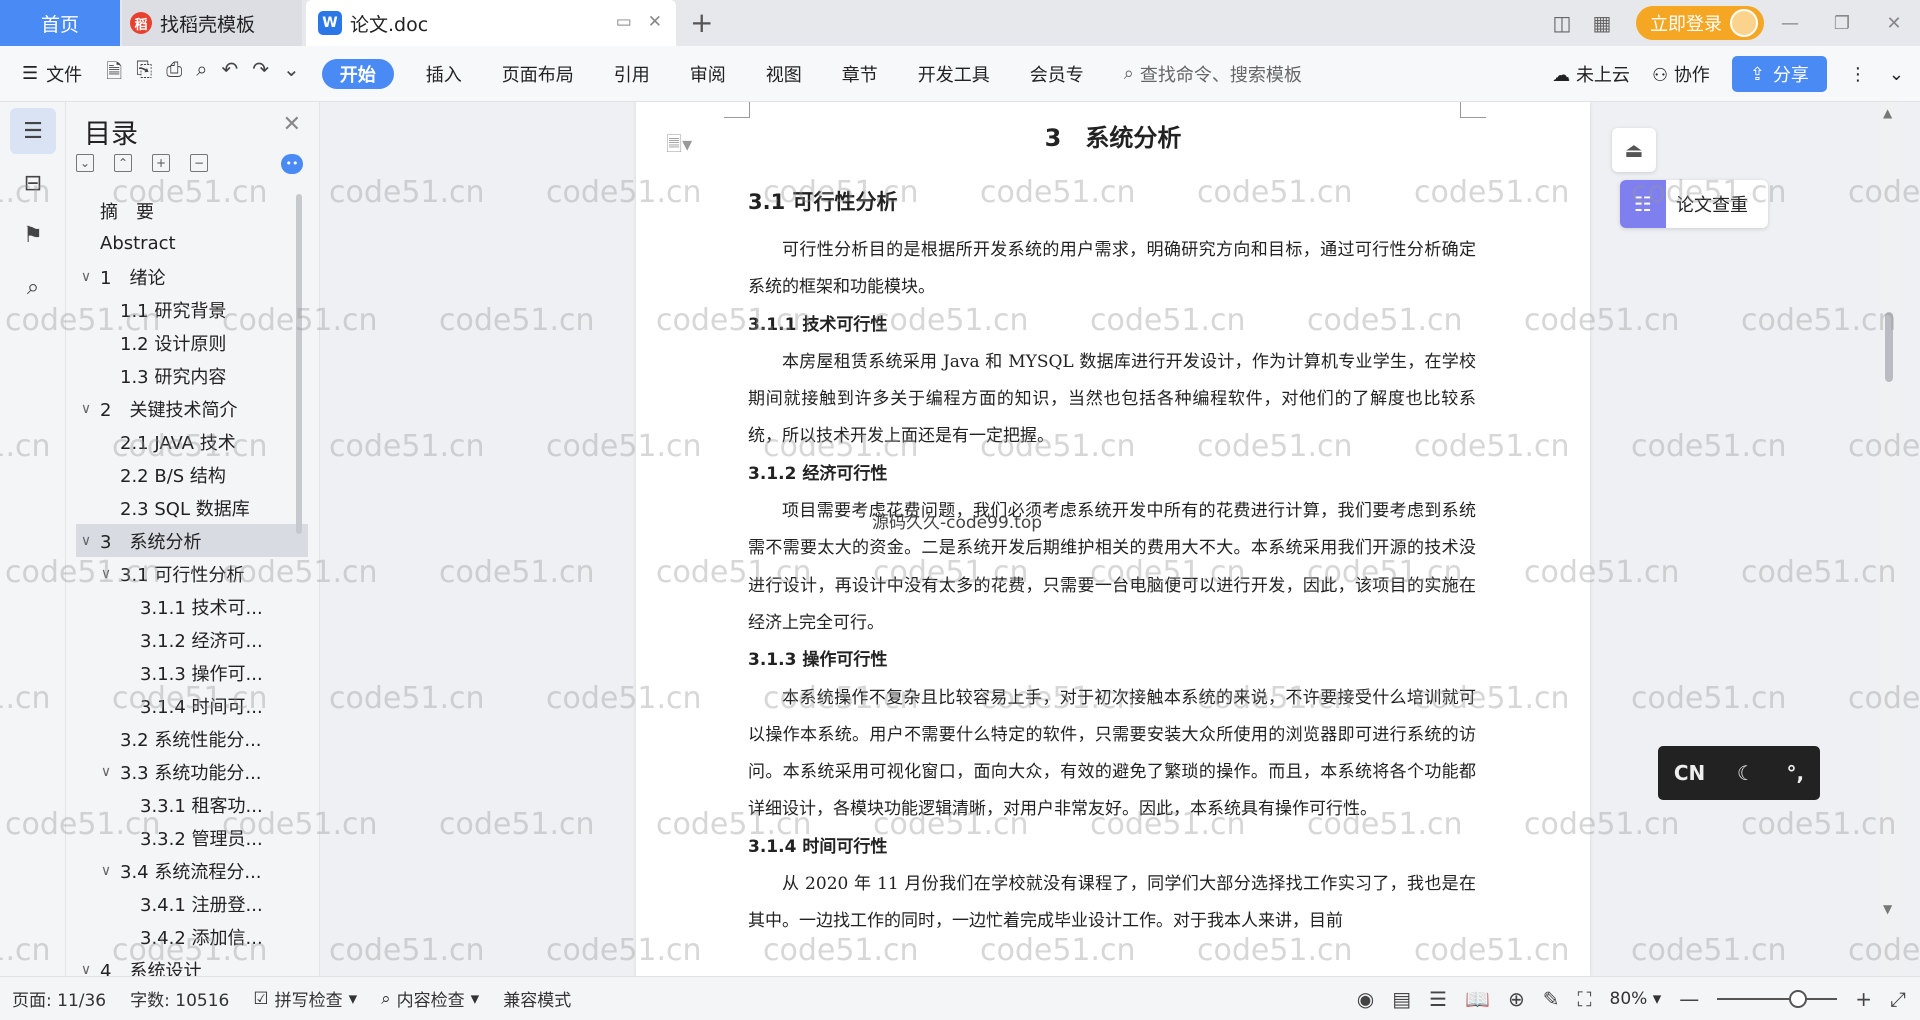 This screenshot has height=1020, width=1920. Describe the element at coordinates (48, 74) in the screenshot. I see `file-menu: ☰ 文件` at that location.